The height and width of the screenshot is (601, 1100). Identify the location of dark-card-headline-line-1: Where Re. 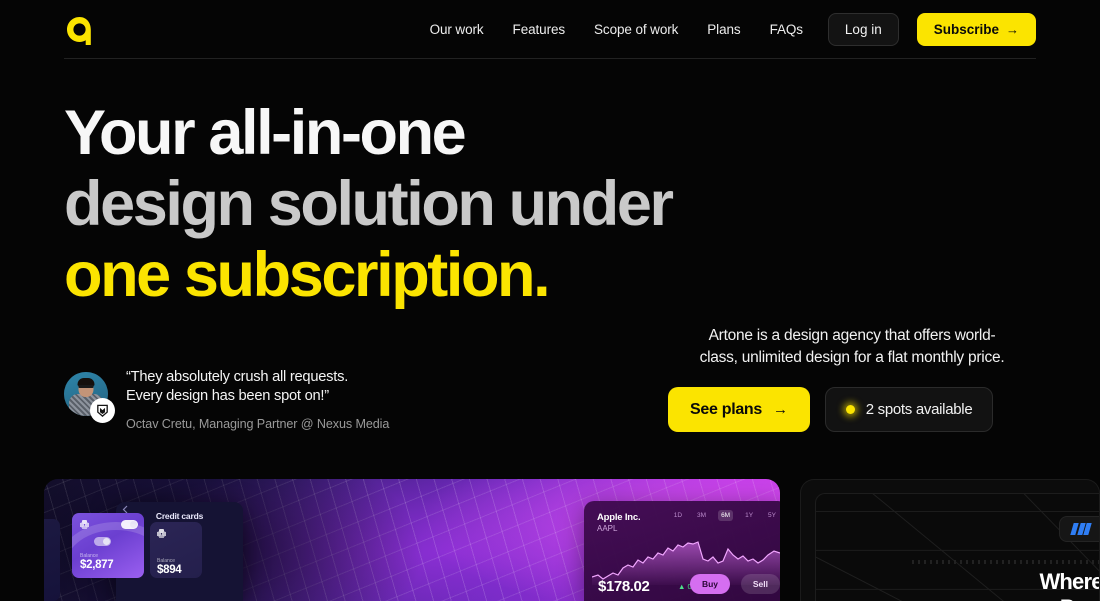
(1069, 581).